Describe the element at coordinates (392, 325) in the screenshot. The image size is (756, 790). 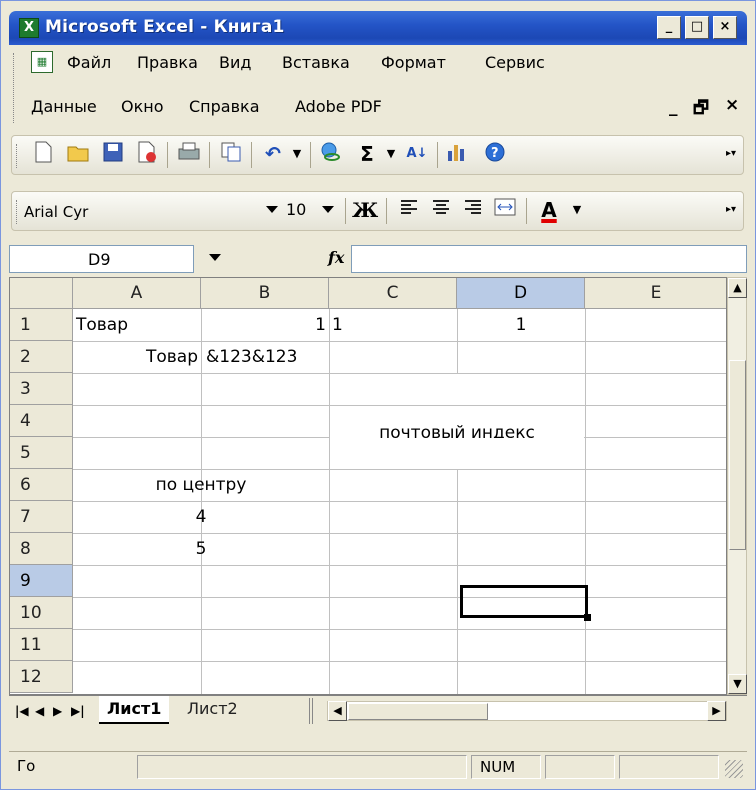
I see `cell-c1: 1` at that location.